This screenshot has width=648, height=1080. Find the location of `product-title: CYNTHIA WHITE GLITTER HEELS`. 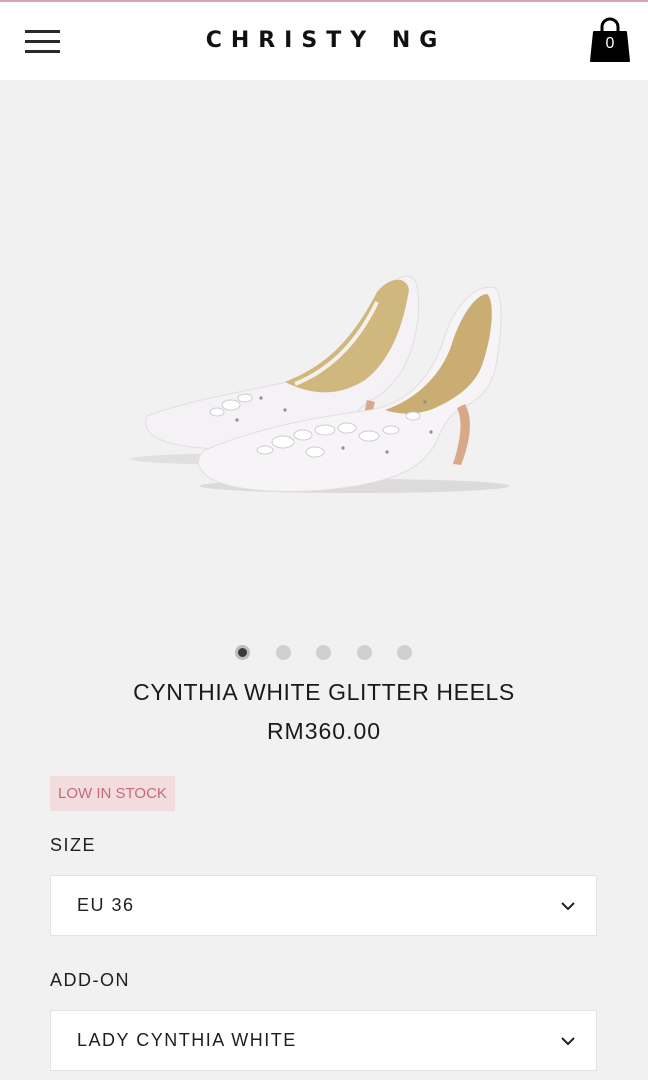

product-title: CYNTHIA WHITE GLITTER HEELS is located at coordinates (324, 692).